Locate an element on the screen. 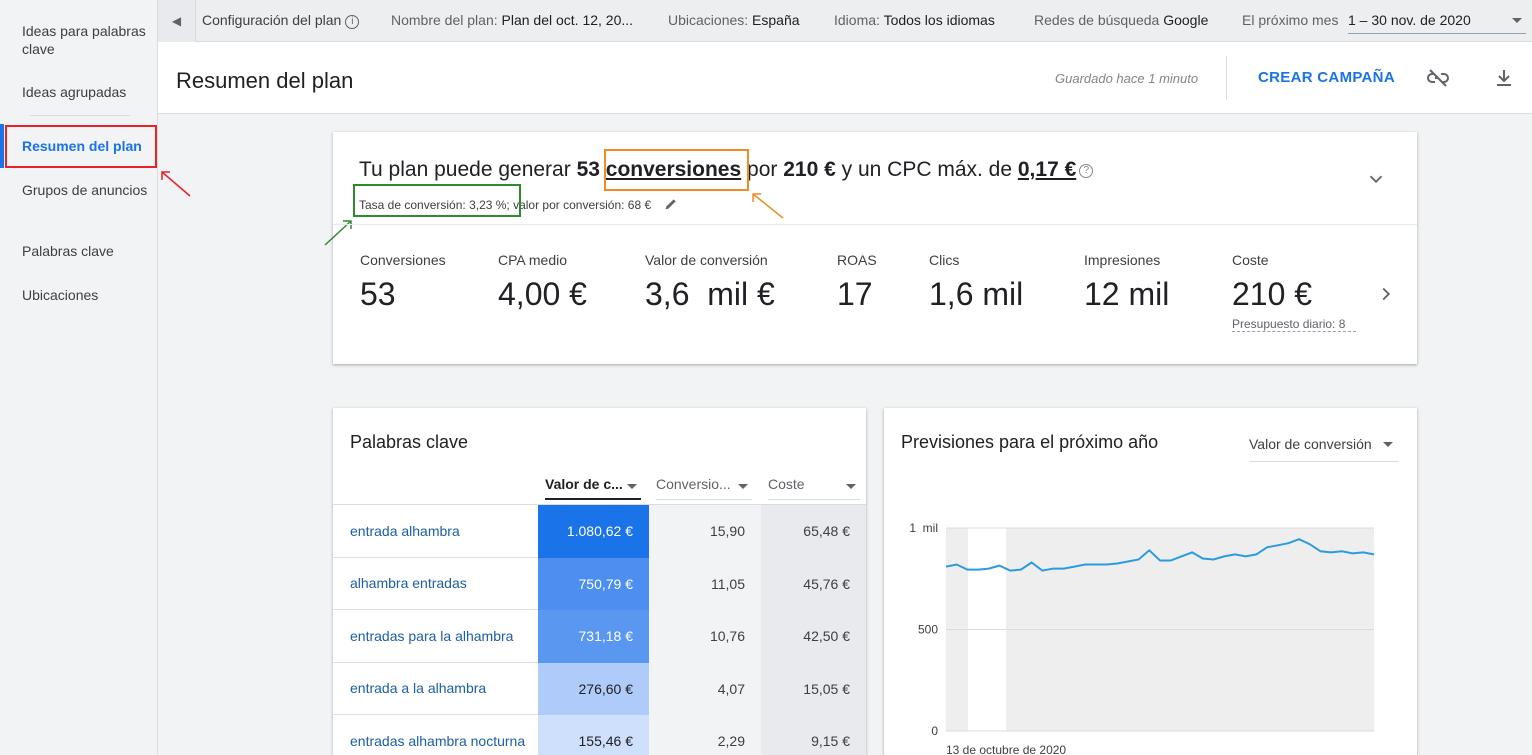 The width and height of the screenshot is (1532, 755). metric-label: Coste is located at coordinates (1250, 260).